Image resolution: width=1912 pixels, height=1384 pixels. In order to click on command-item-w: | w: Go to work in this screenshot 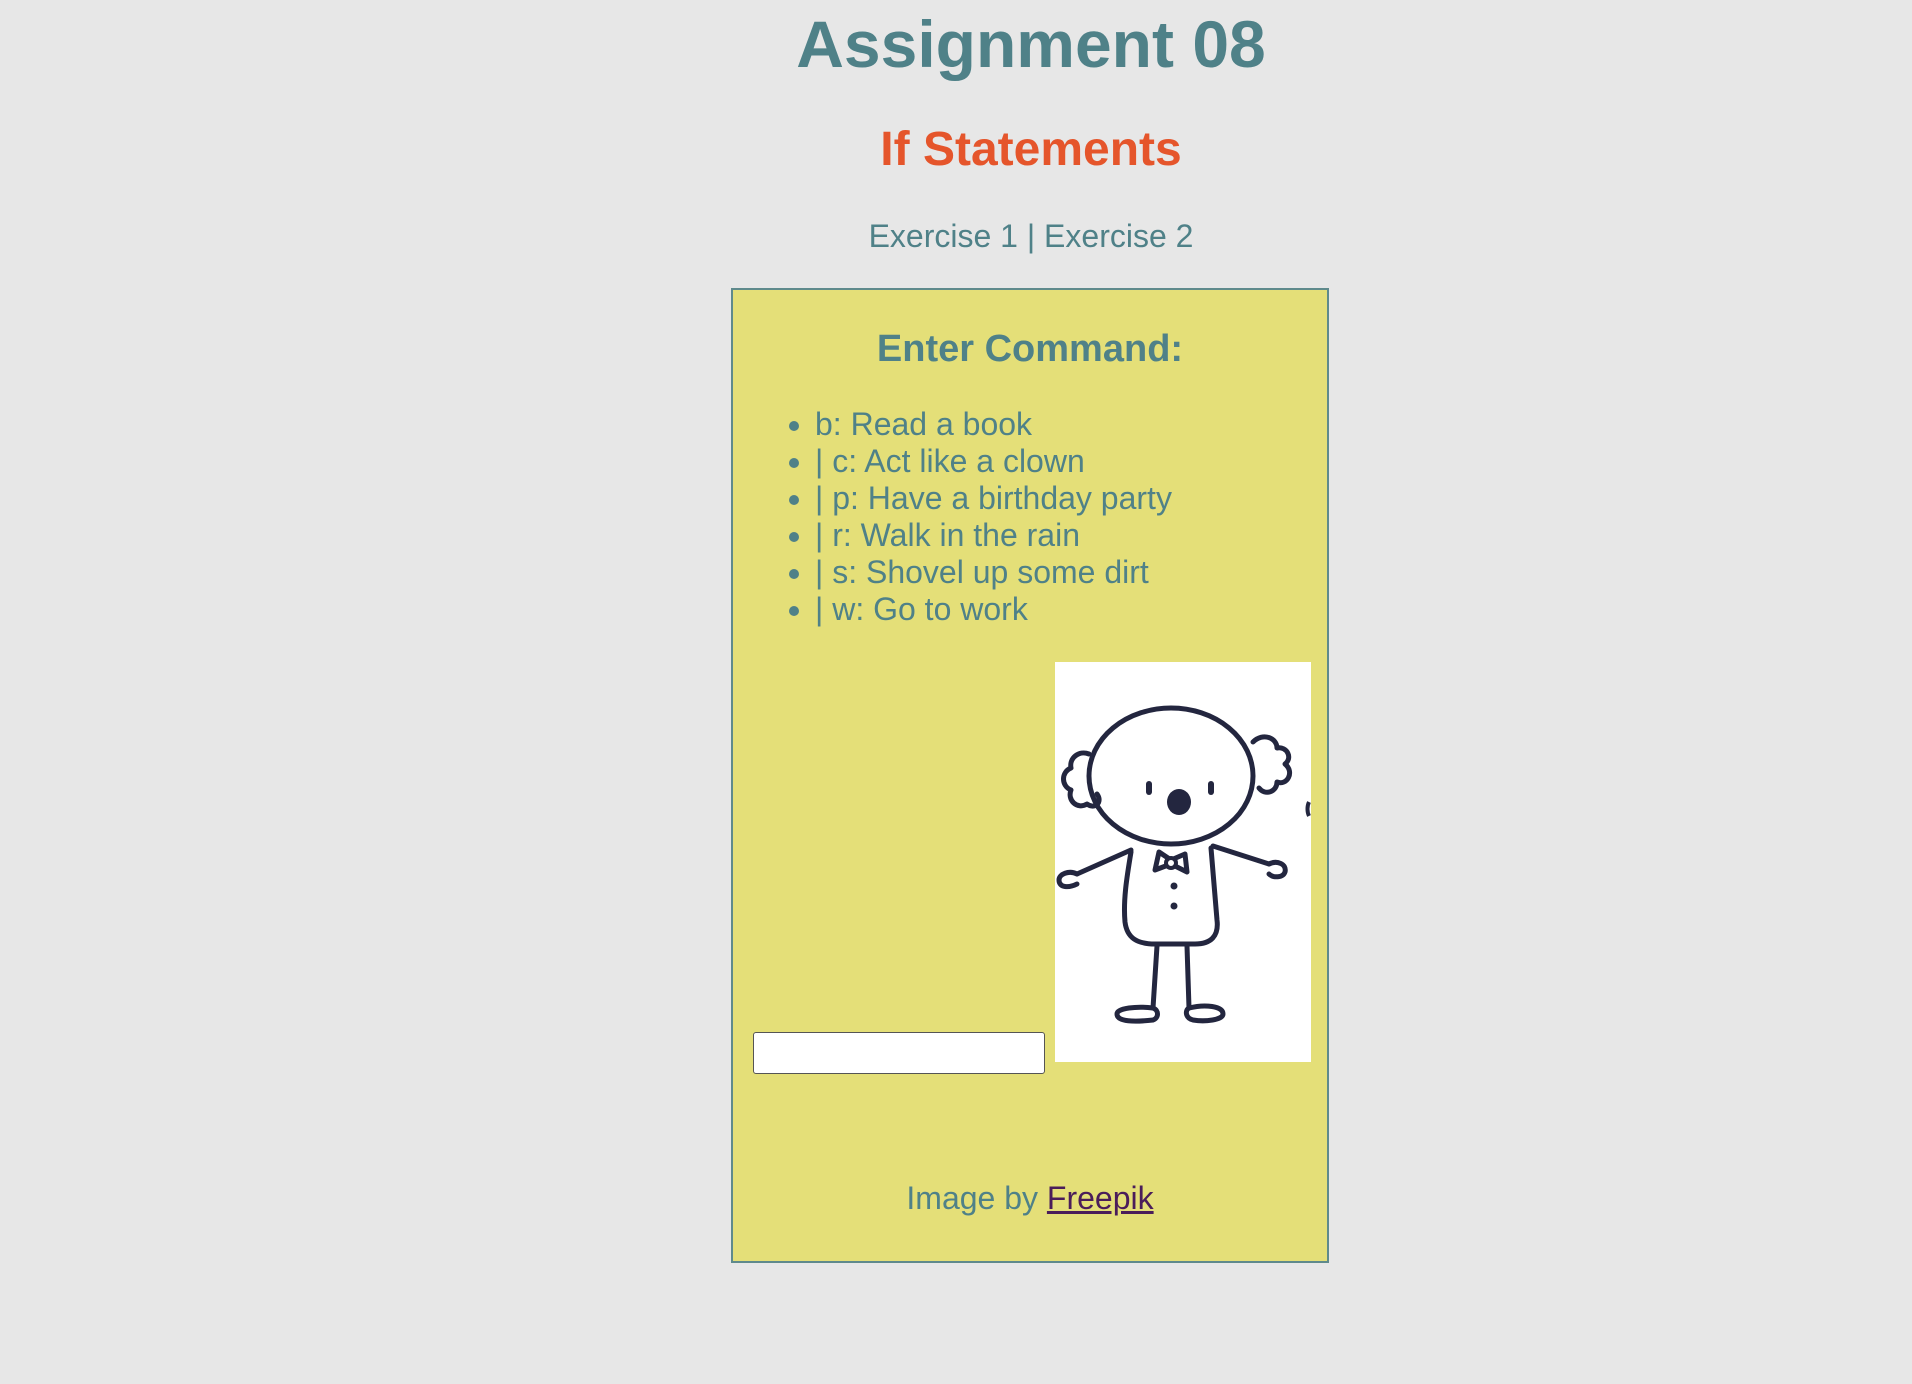, I will do `click(993, 609)`.